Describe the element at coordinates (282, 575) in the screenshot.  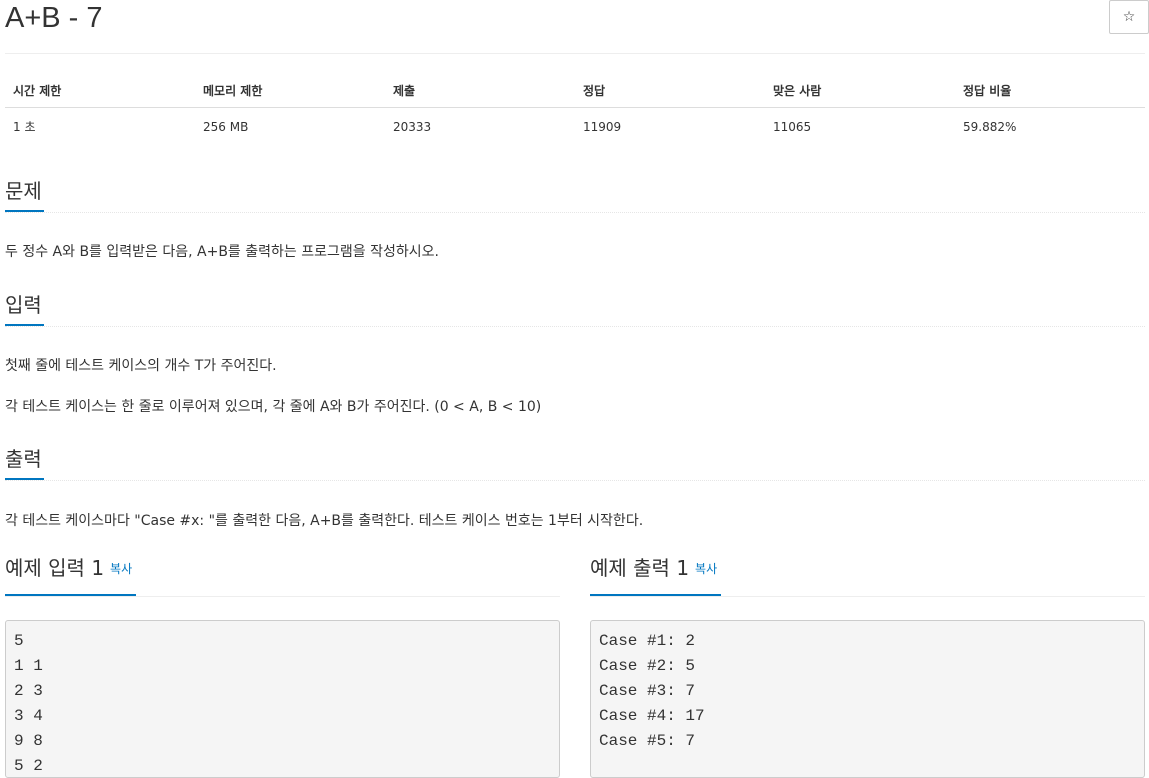
I see `sample-input-header: 예제 입력 1 복사` at that location.